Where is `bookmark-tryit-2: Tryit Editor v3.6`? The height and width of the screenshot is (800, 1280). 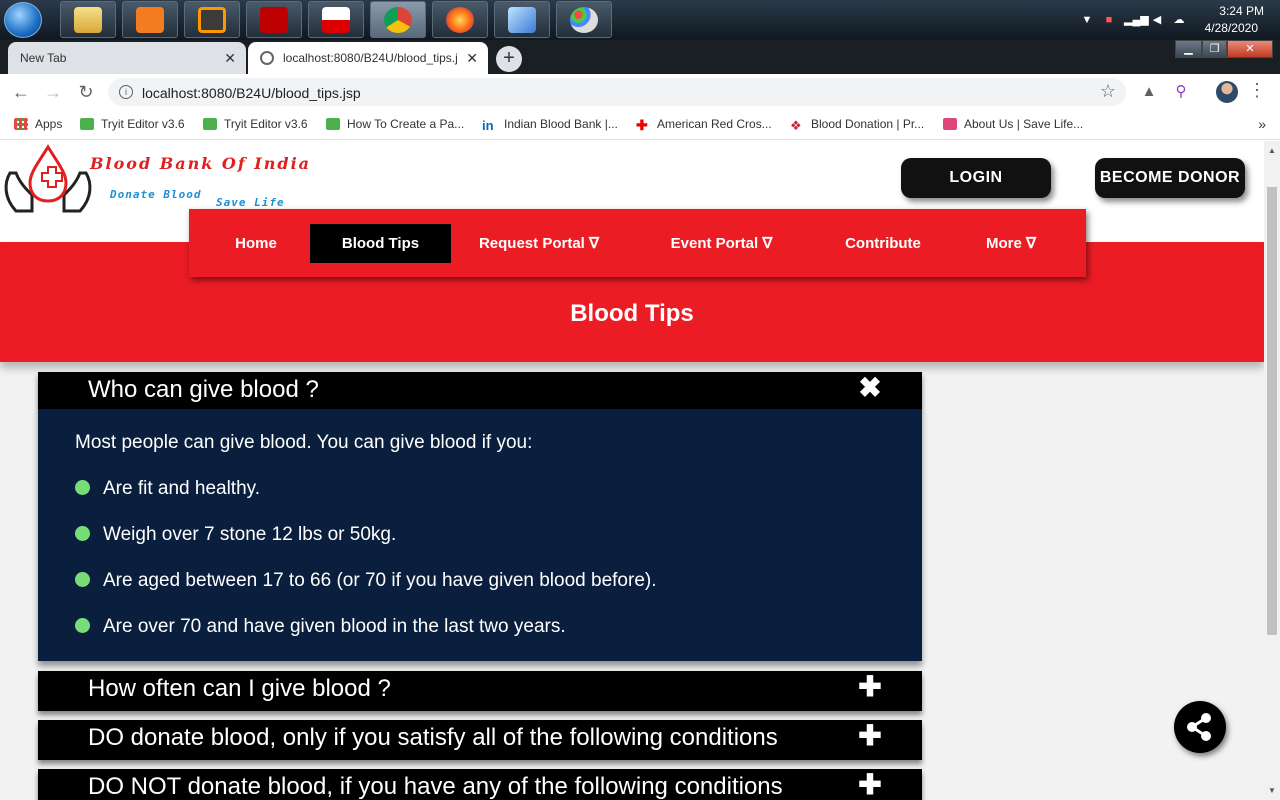
bookmark-tryit-2: Tryit Editor v3.6 is located at coordinates (255, 124).